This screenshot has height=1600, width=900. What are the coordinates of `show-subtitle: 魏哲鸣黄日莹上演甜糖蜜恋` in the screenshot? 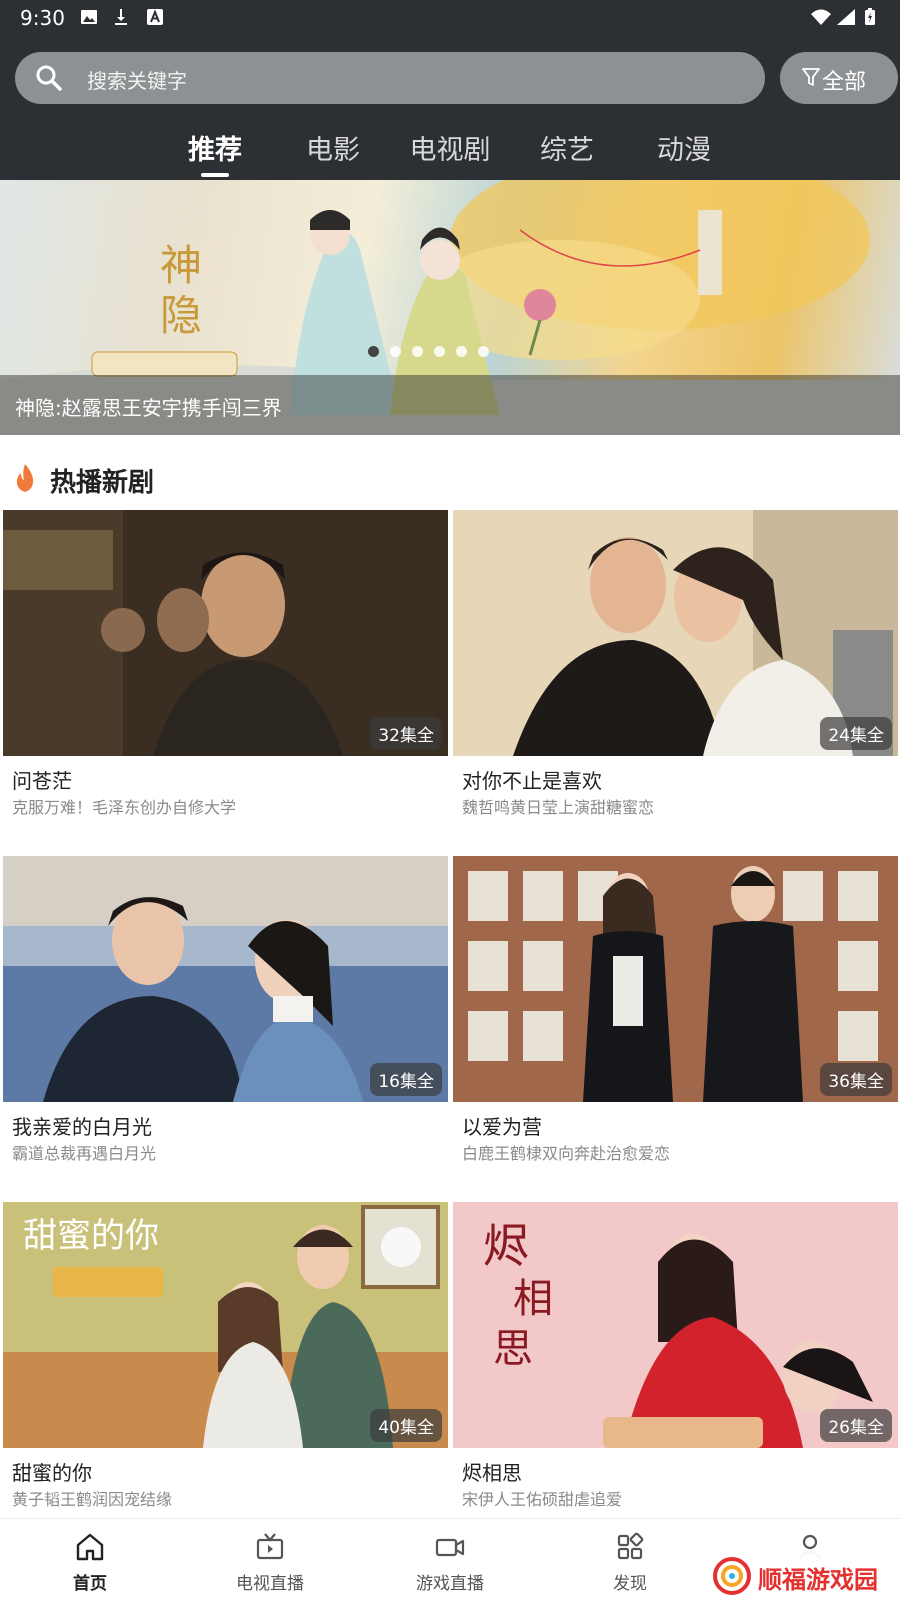 It's located at (558, 807).